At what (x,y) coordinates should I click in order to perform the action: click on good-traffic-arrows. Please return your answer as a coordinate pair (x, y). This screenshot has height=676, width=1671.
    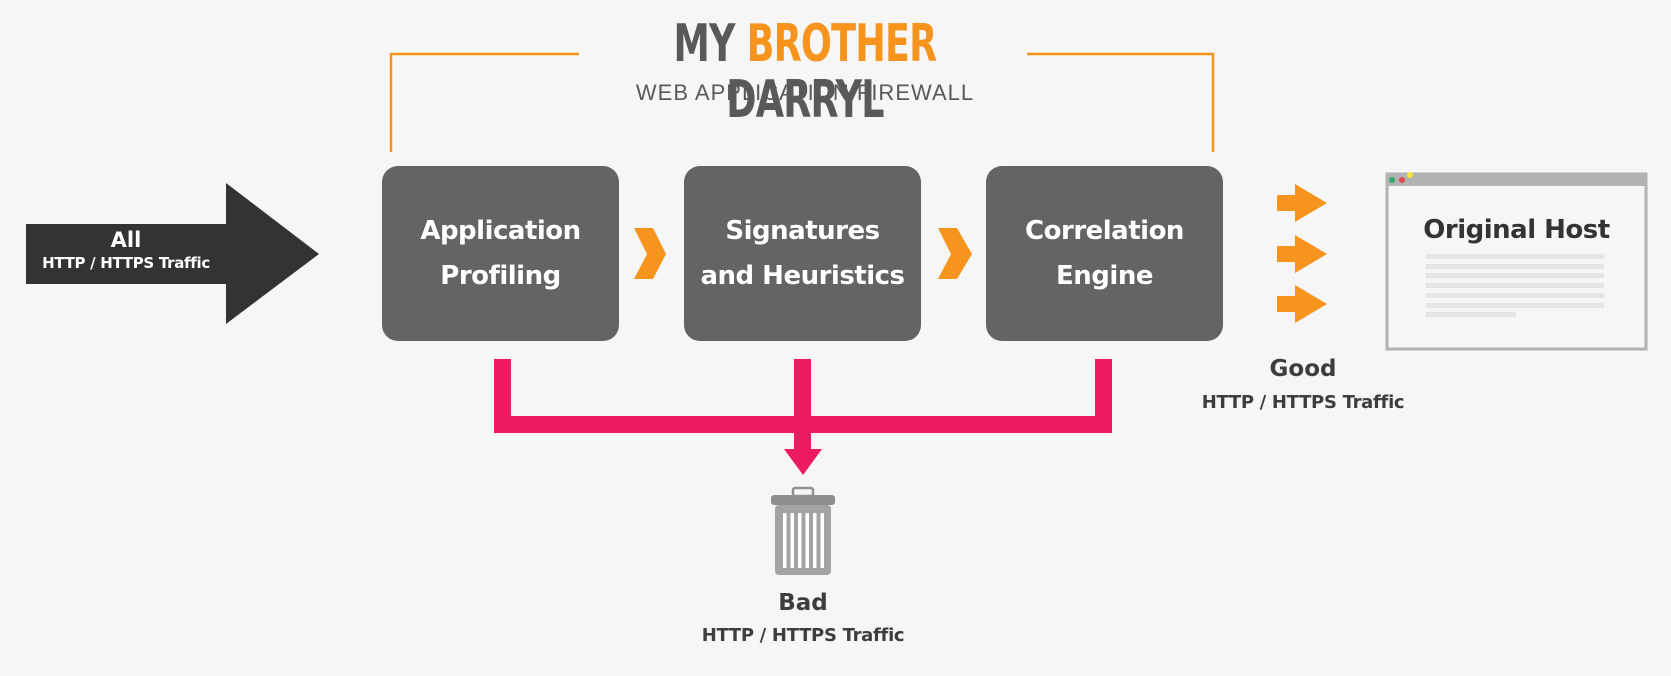
    Looking at the image, I should click on (1302, 253).